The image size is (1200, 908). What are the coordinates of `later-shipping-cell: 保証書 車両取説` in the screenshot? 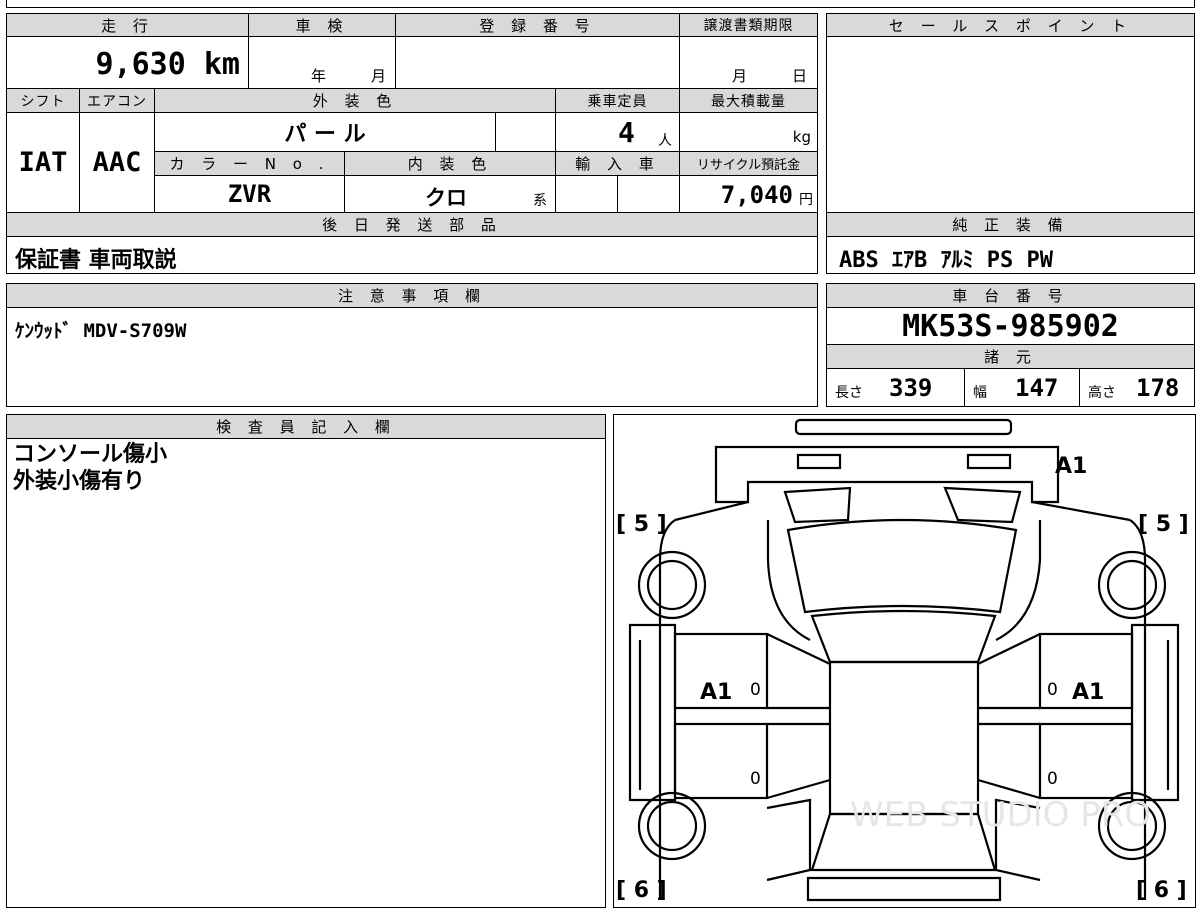 It's located at (412, 255).